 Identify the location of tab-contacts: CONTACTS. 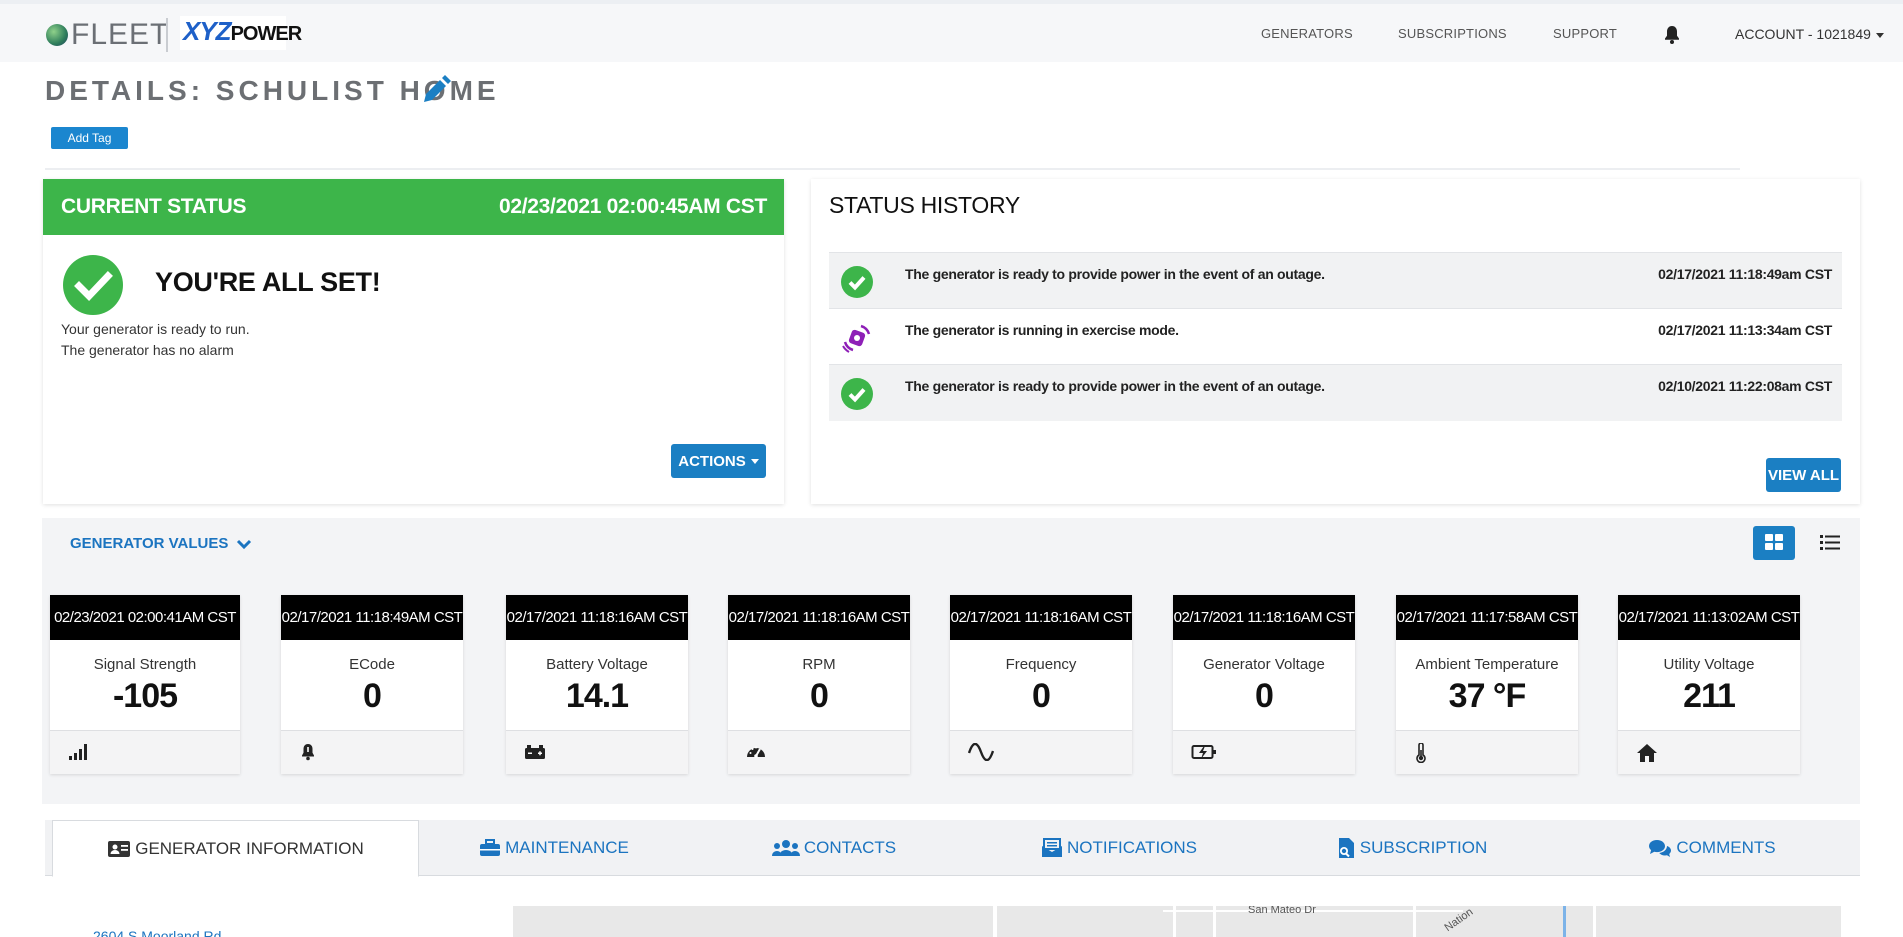
(834, 848).